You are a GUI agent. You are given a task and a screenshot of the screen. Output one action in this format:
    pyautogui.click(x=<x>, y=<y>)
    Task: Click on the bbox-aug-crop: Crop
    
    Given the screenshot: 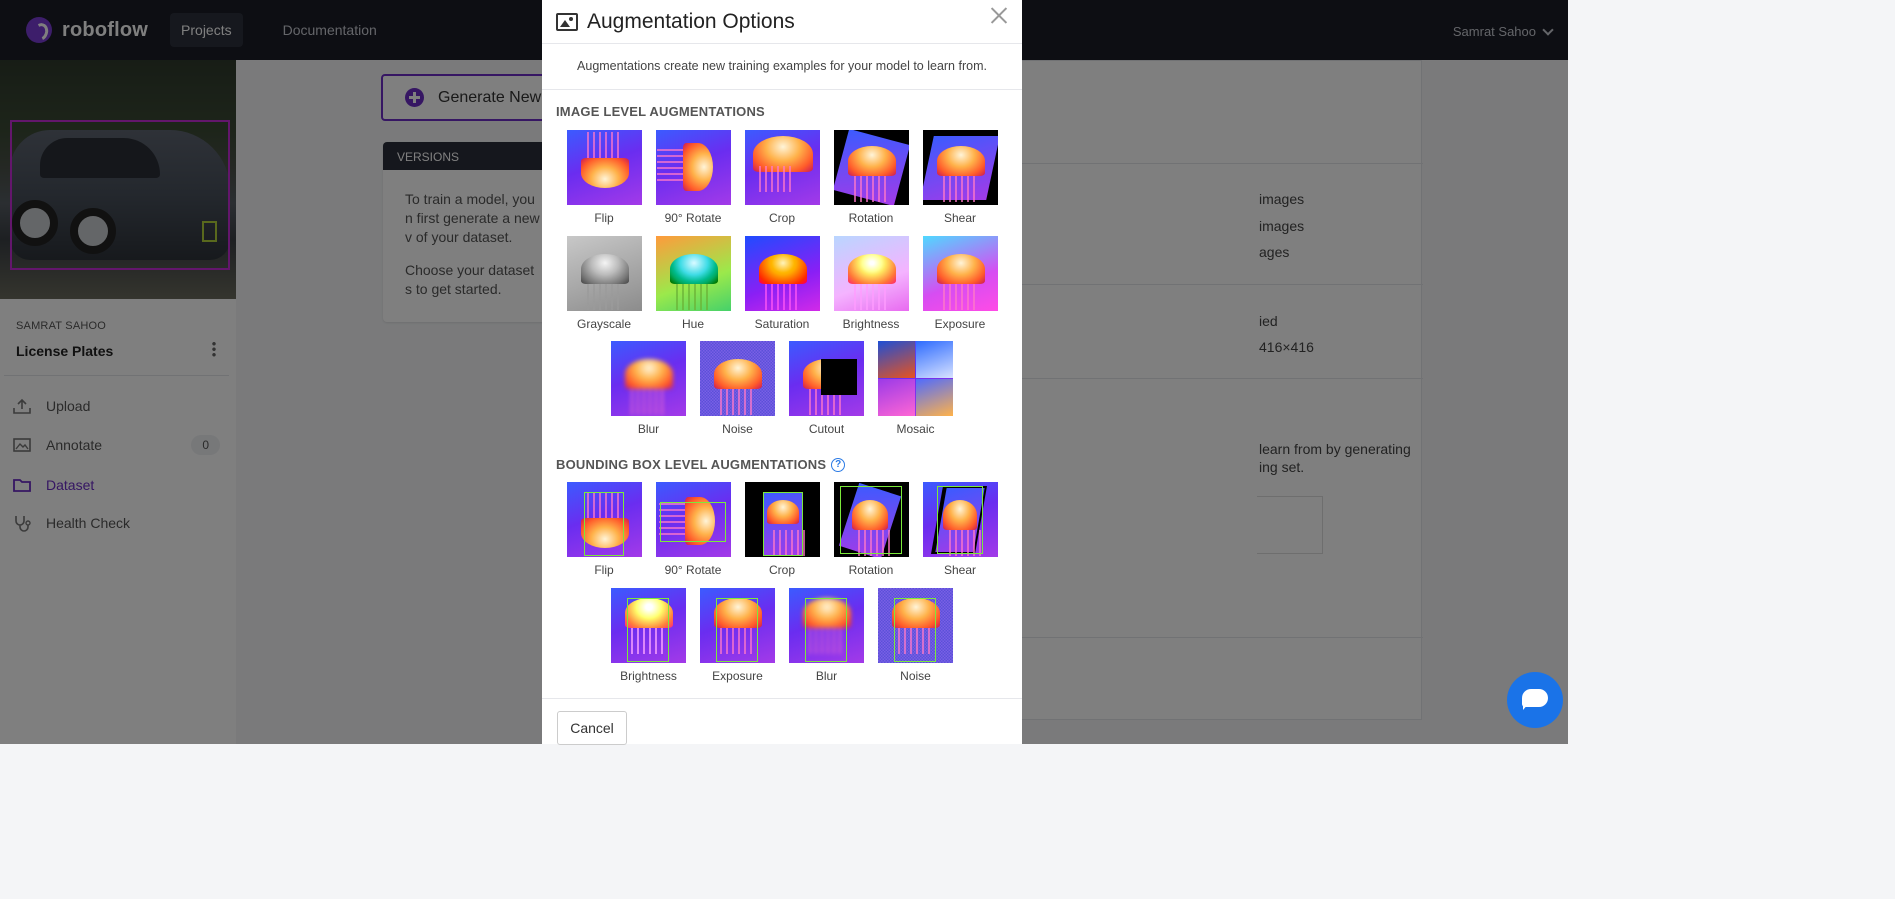 What is the action you would take?
    pyautogui.click(x=782, y=529)
    